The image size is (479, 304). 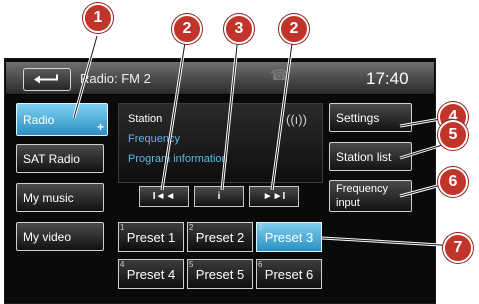 I want to click on callout-2-right: 2, so click(x=294, y=29).